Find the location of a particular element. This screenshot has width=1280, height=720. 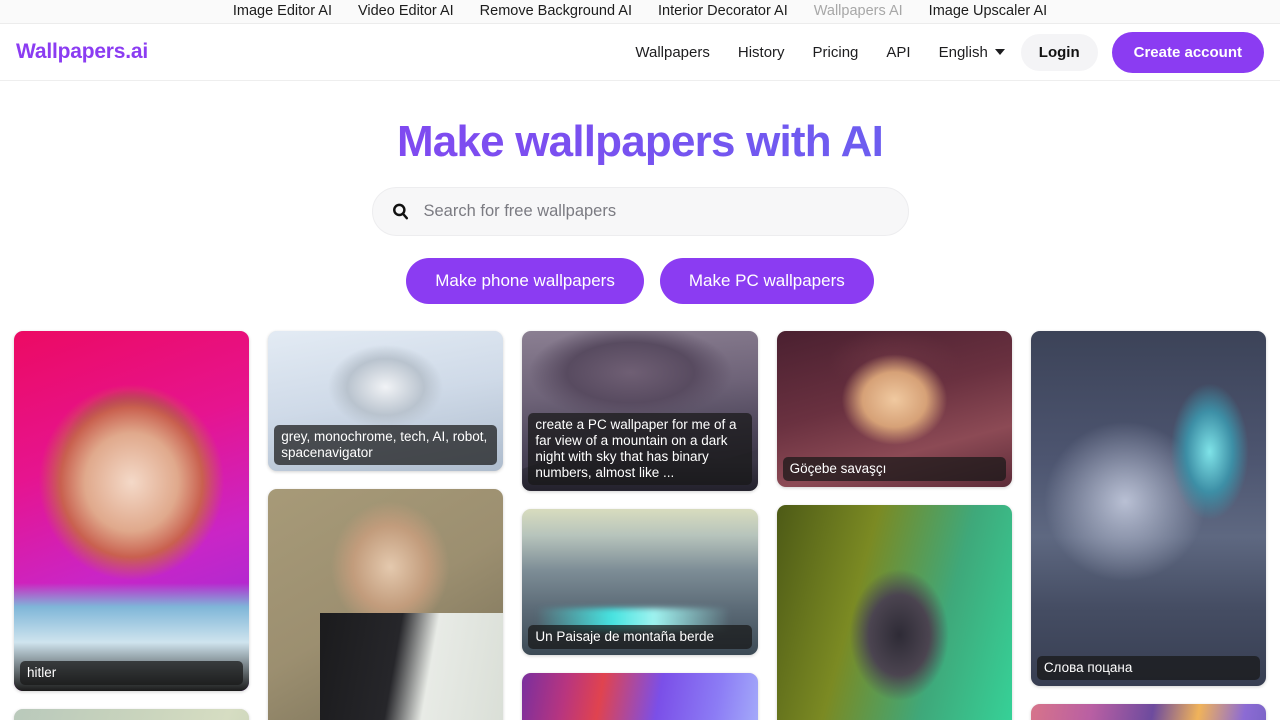

wallpaper-card: hitler is located at coordinates (132, 510).